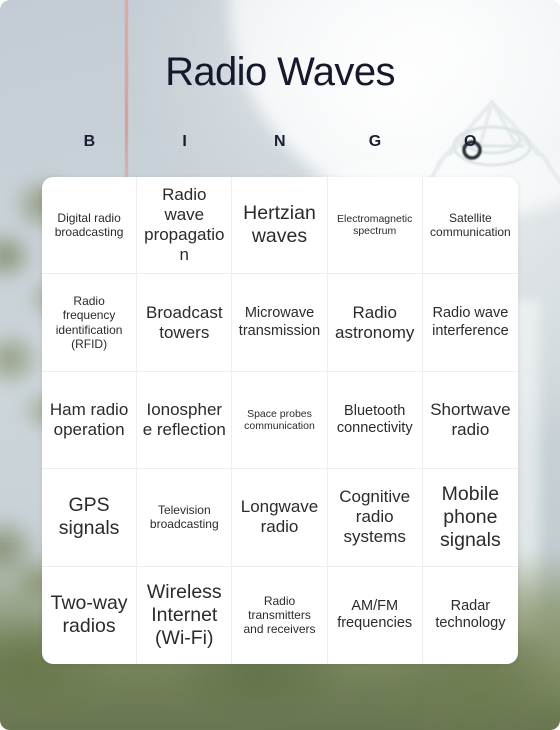 This screenshot has width=560, height=730. Describe the element at coordinates (185, 420) in the screenshot. I see `bingo-cell: Ionosphere reflection` at that location.